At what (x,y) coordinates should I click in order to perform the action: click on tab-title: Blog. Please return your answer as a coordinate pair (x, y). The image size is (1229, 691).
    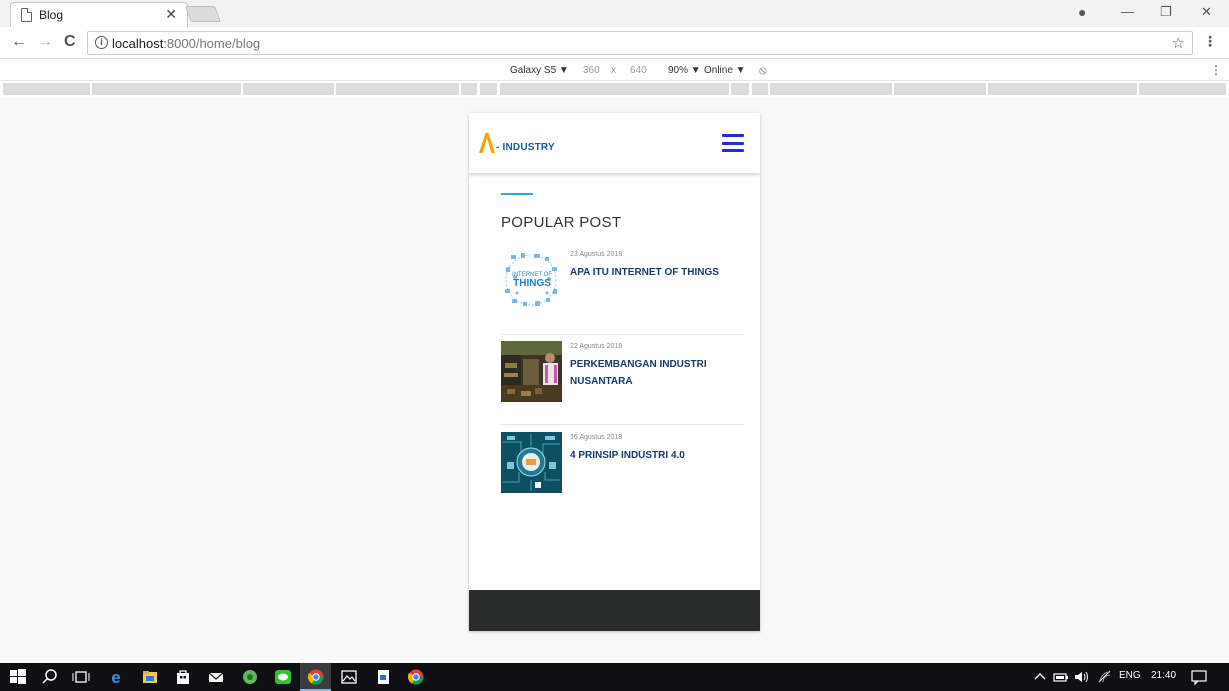
    Looking at the image, I should click on (51, 15).